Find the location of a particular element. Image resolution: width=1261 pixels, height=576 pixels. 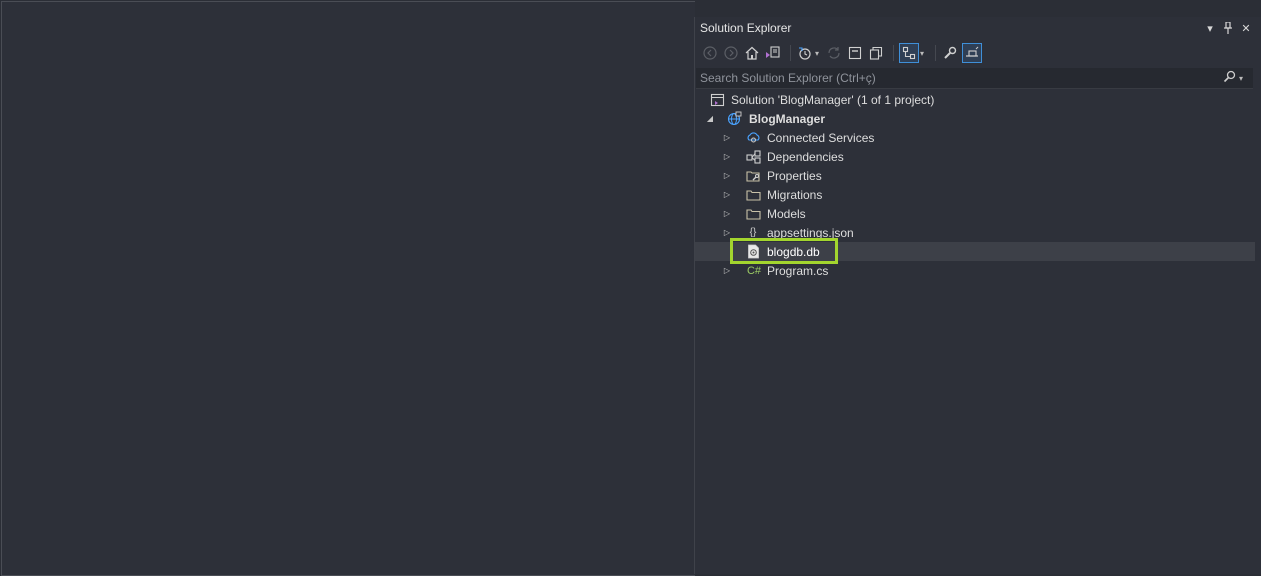

tree-item-label: appsettings.json is located at coordinates (810, 232).